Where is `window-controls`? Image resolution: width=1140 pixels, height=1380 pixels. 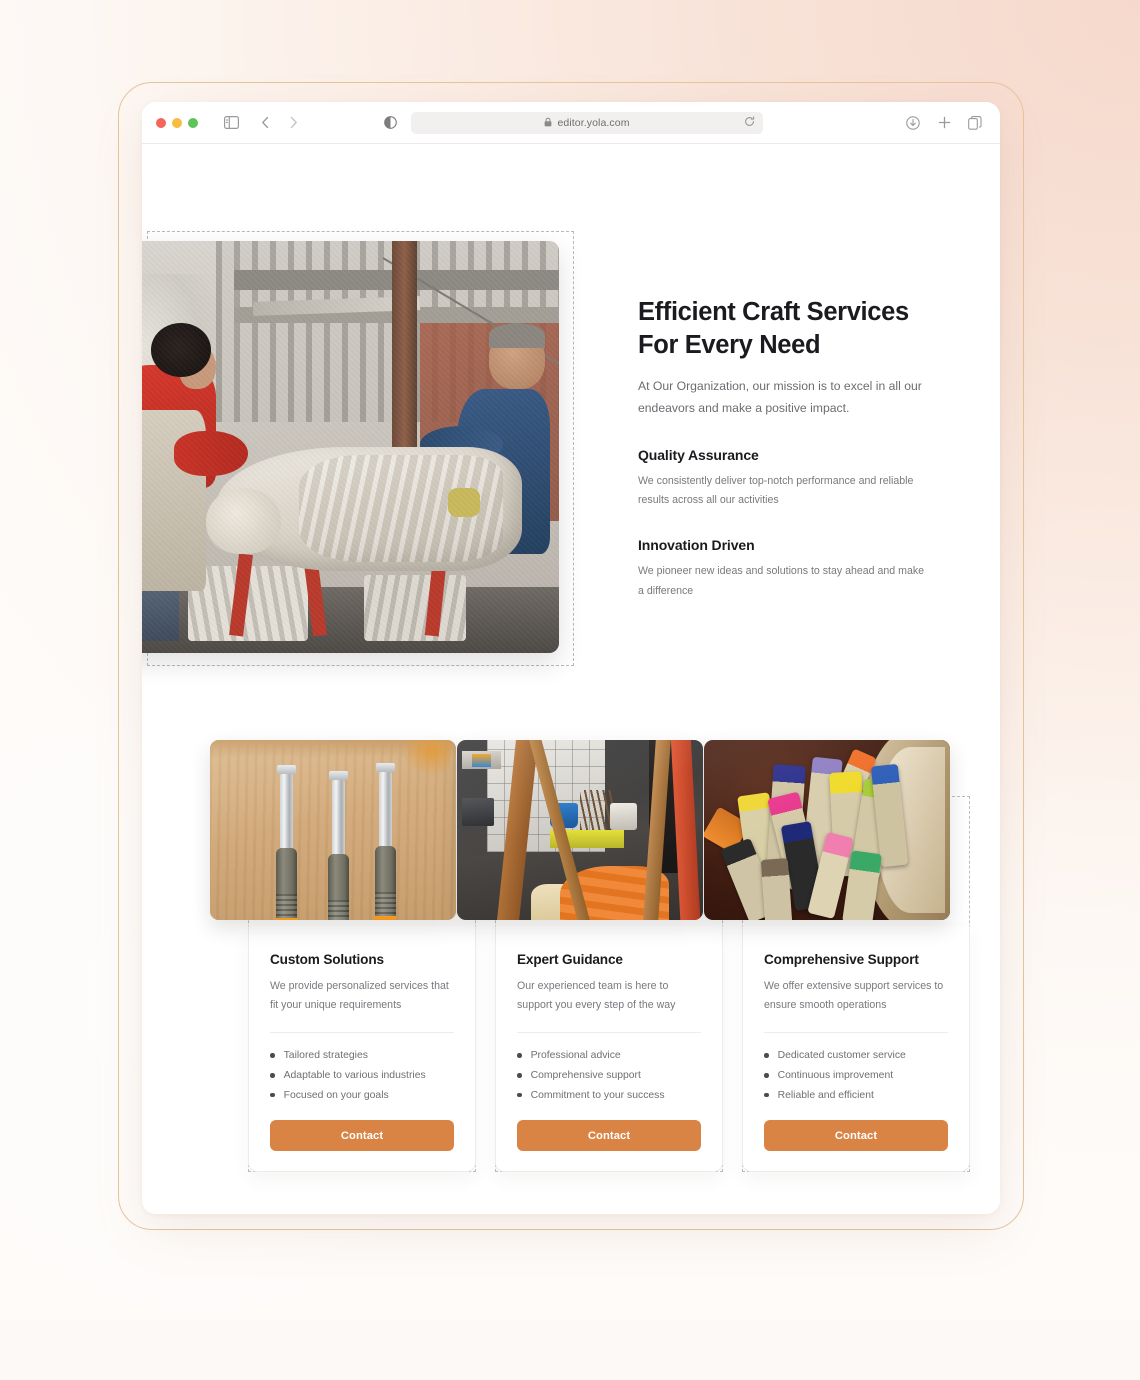 window-controls is located at coordinates (177, 122).